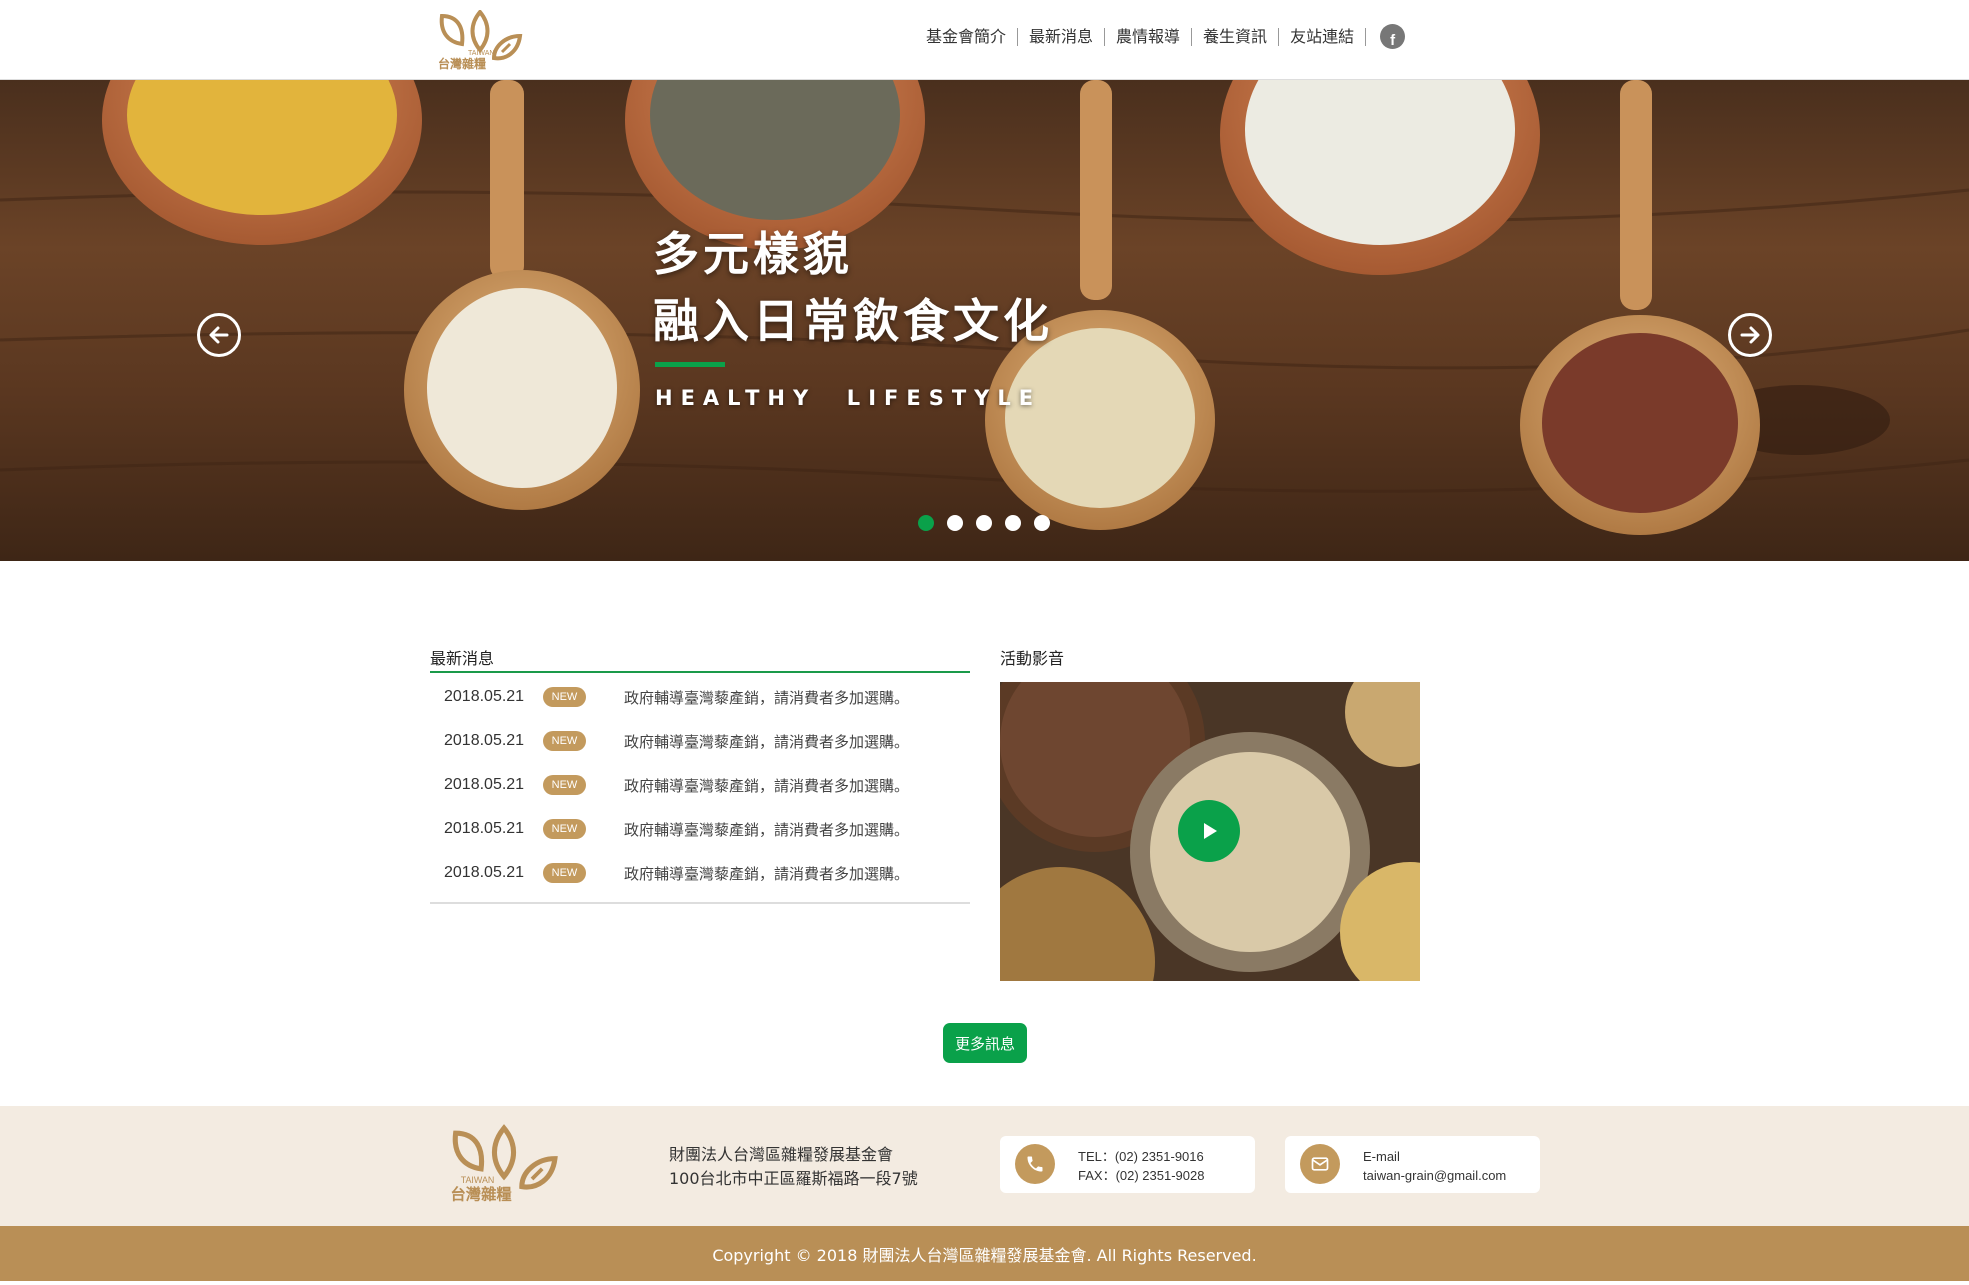 This screenshot has width=1969, height=1285. What do you see at coordinates (480, 41) in the screenshot?
I see `site-logo: TAIWAN 台灣雜糧` at bounding box center [480, 41].